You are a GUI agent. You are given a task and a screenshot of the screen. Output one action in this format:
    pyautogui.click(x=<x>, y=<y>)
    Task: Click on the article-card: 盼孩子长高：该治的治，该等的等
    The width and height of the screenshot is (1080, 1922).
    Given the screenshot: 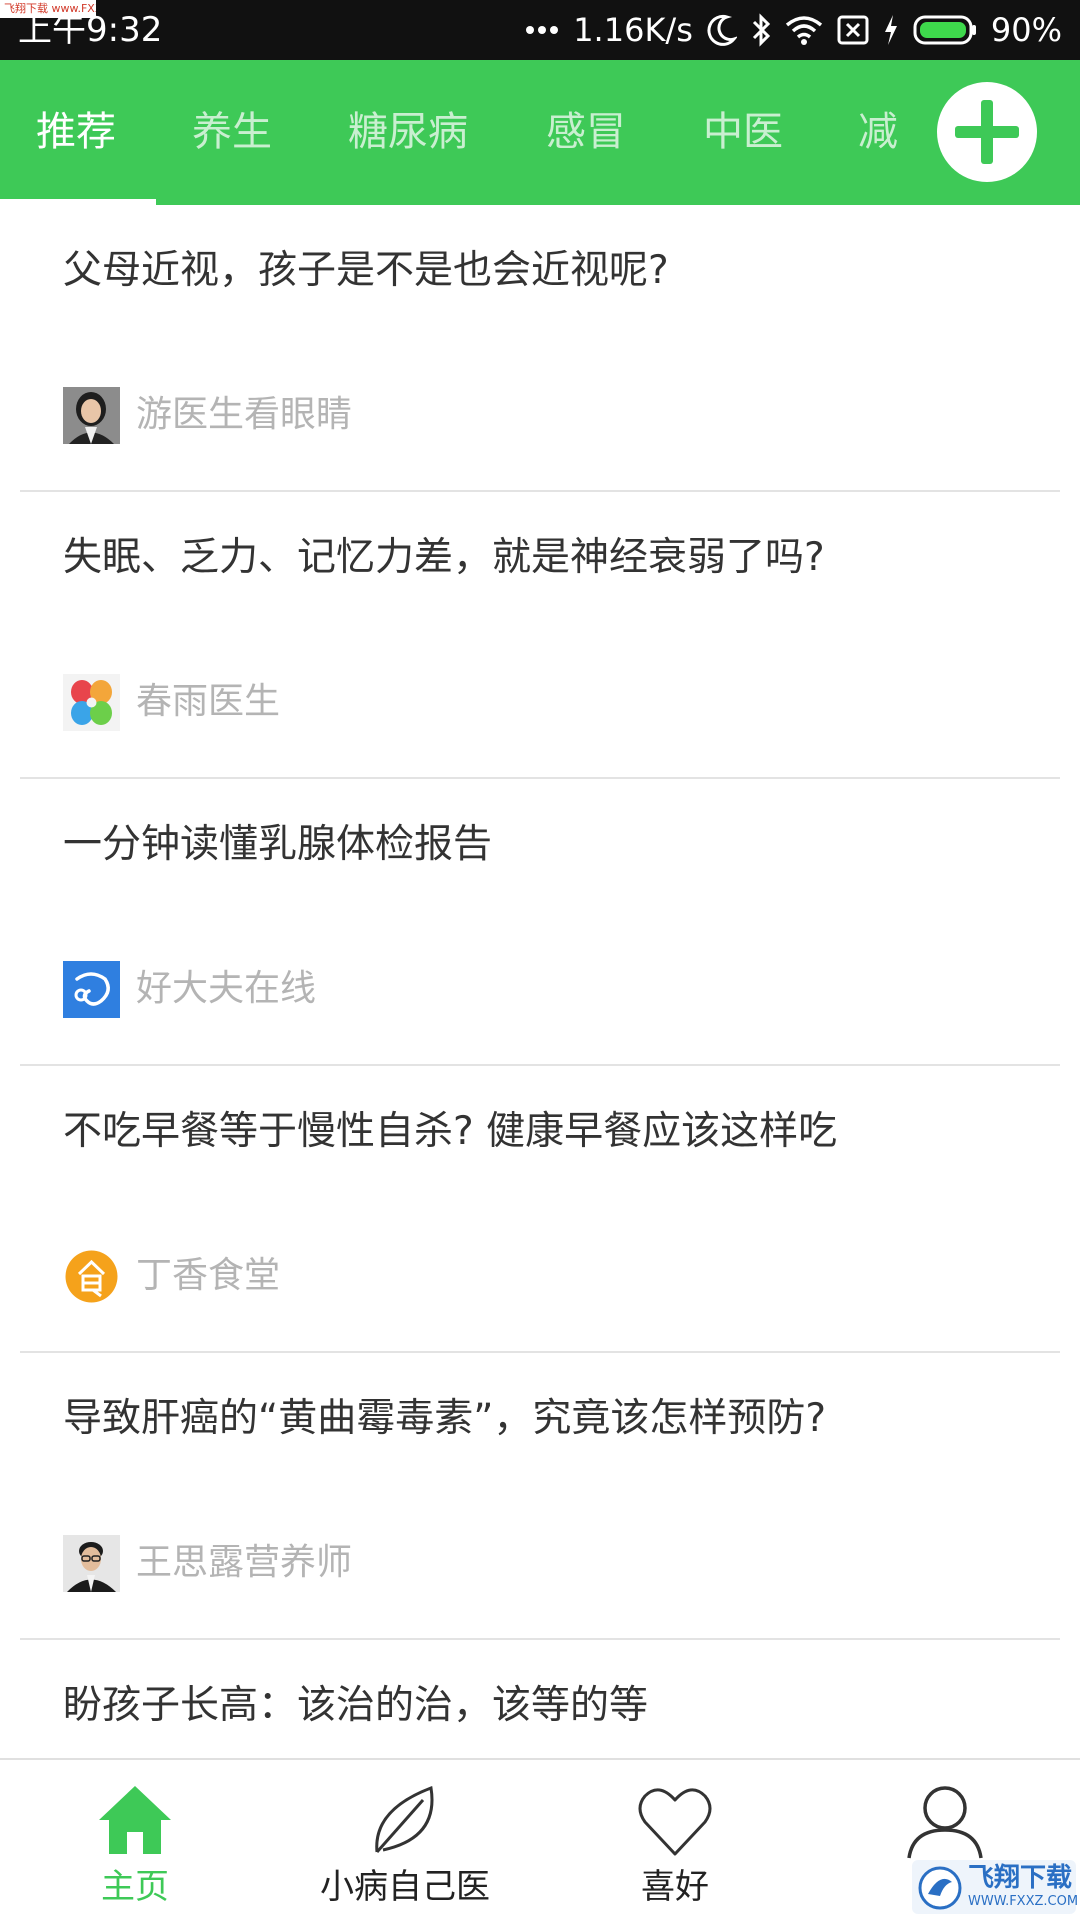 What is the action you would take?
    pyautogui.click(x=540, y=1699)
    